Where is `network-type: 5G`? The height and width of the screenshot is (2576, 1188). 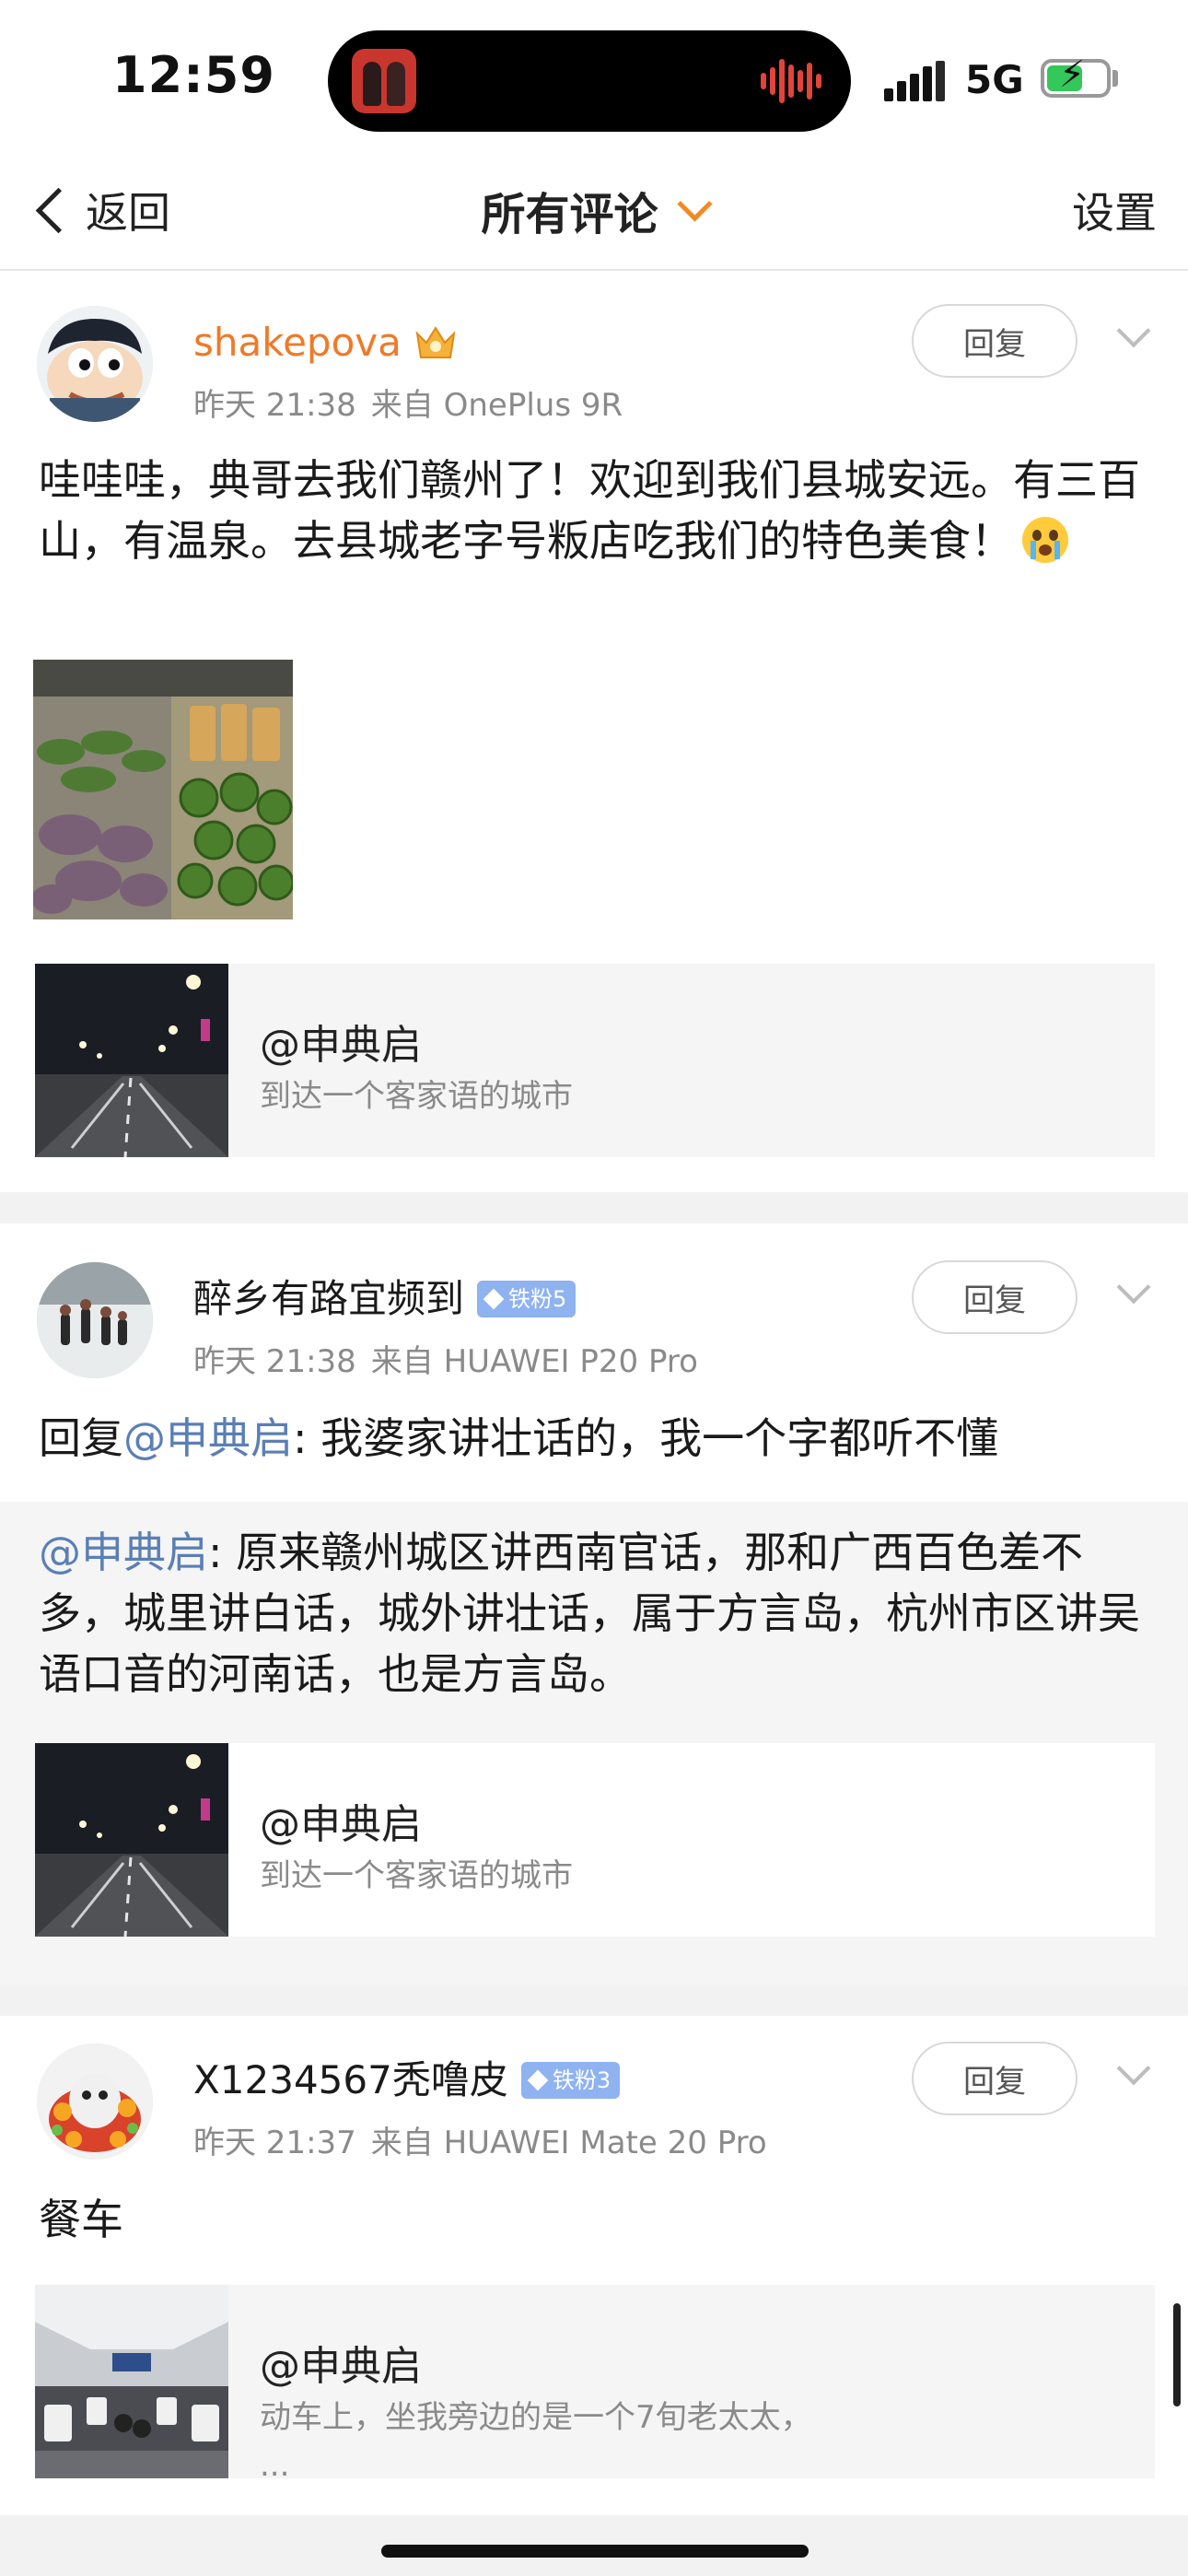 network-type: 5G is located at coordinates (995, 79).